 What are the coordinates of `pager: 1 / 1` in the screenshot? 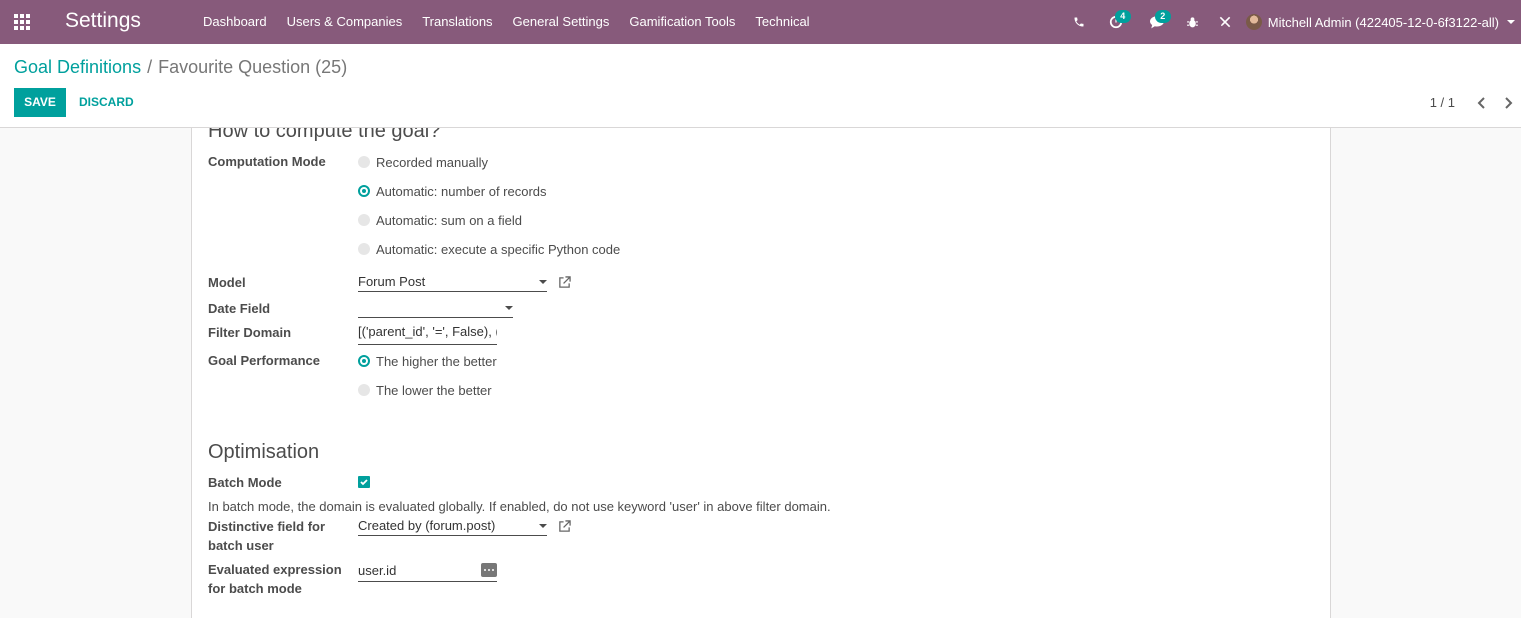 It's located at (1475, 102).